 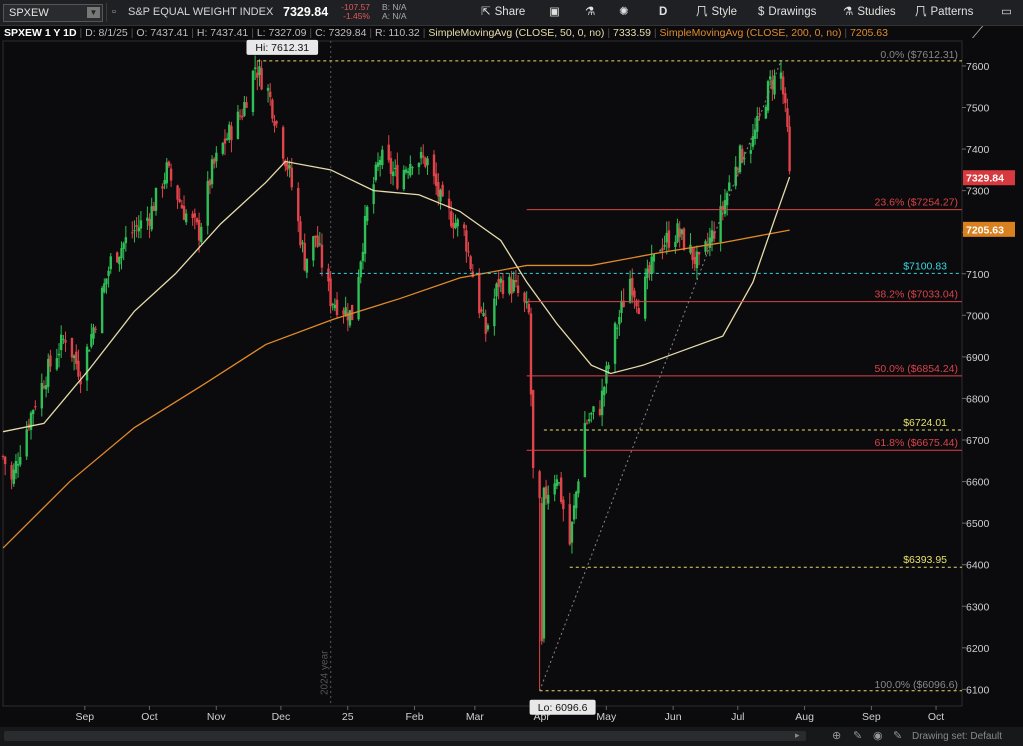 I want to click on x-tick-label: Feb, so click(x=414, y=717).